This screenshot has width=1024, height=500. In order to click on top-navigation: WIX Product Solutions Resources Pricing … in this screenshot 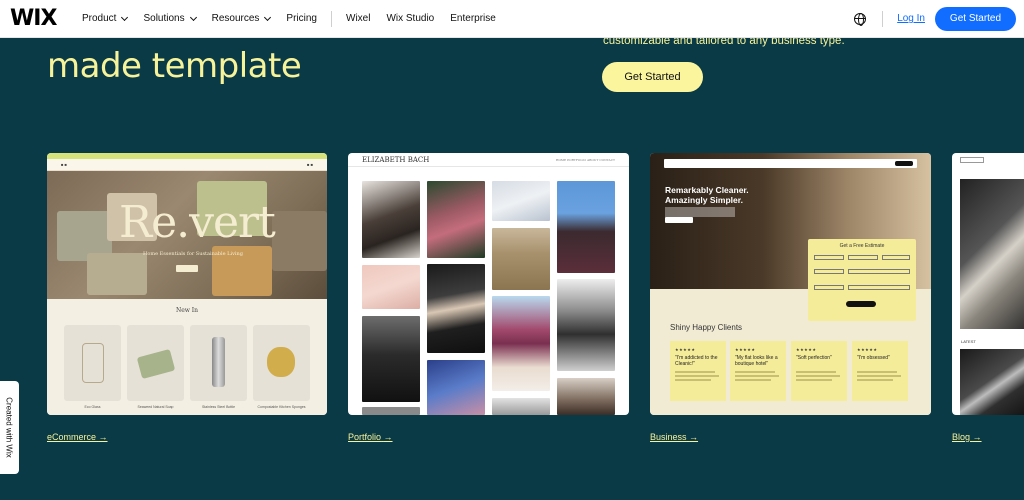, I will do `click(512, 19)`.